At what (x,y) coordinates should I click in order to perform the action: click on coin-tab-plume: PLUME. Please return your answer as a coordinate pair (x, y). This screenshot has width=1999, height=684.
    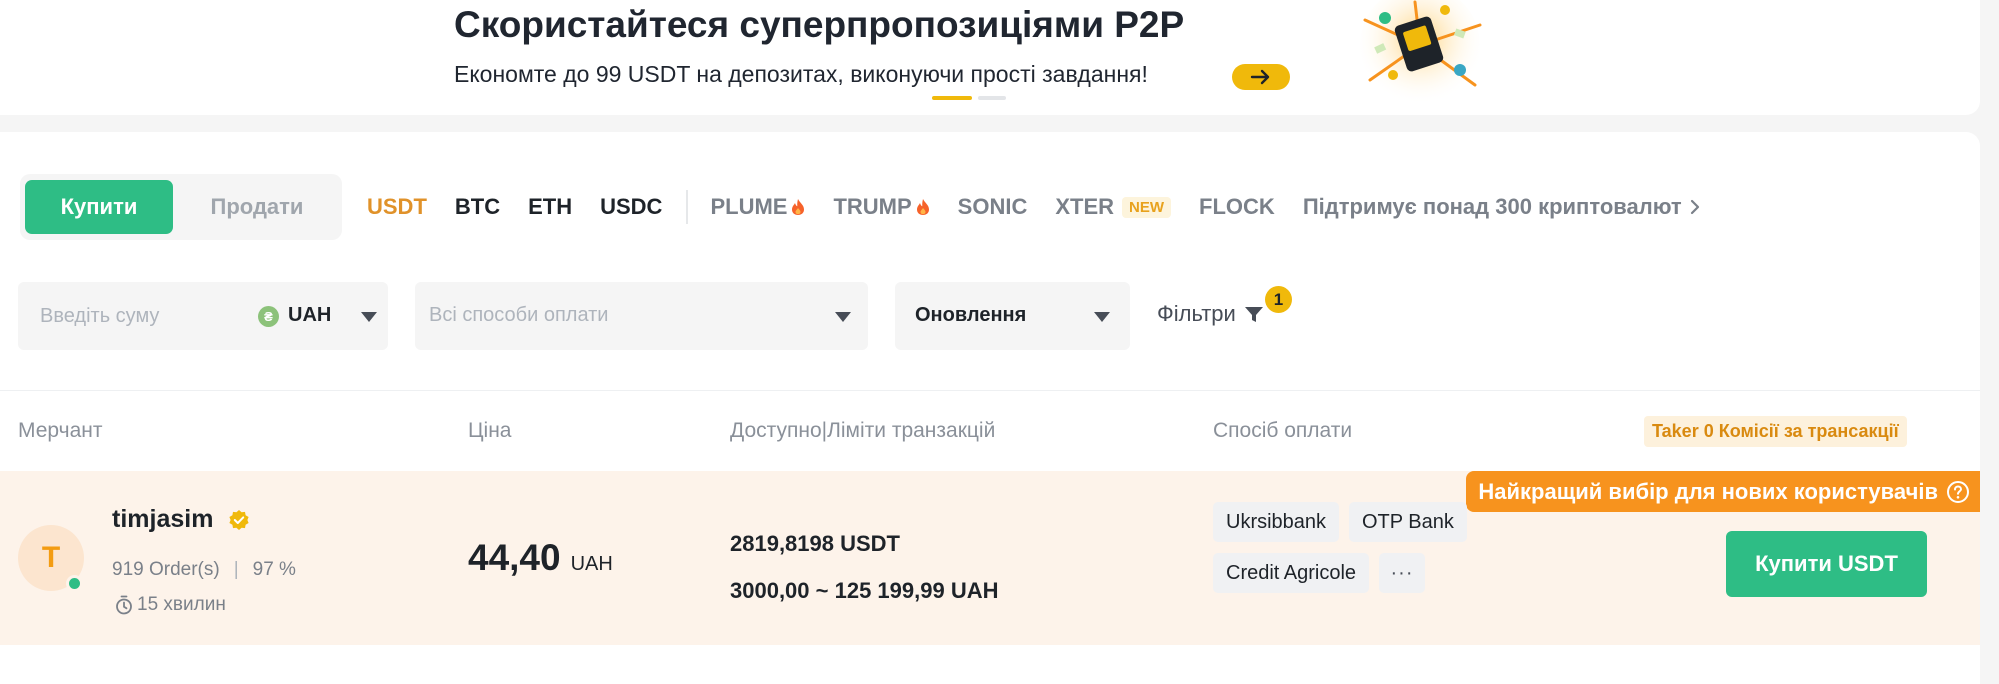
    Looking at the image, I should click on (757, 207).